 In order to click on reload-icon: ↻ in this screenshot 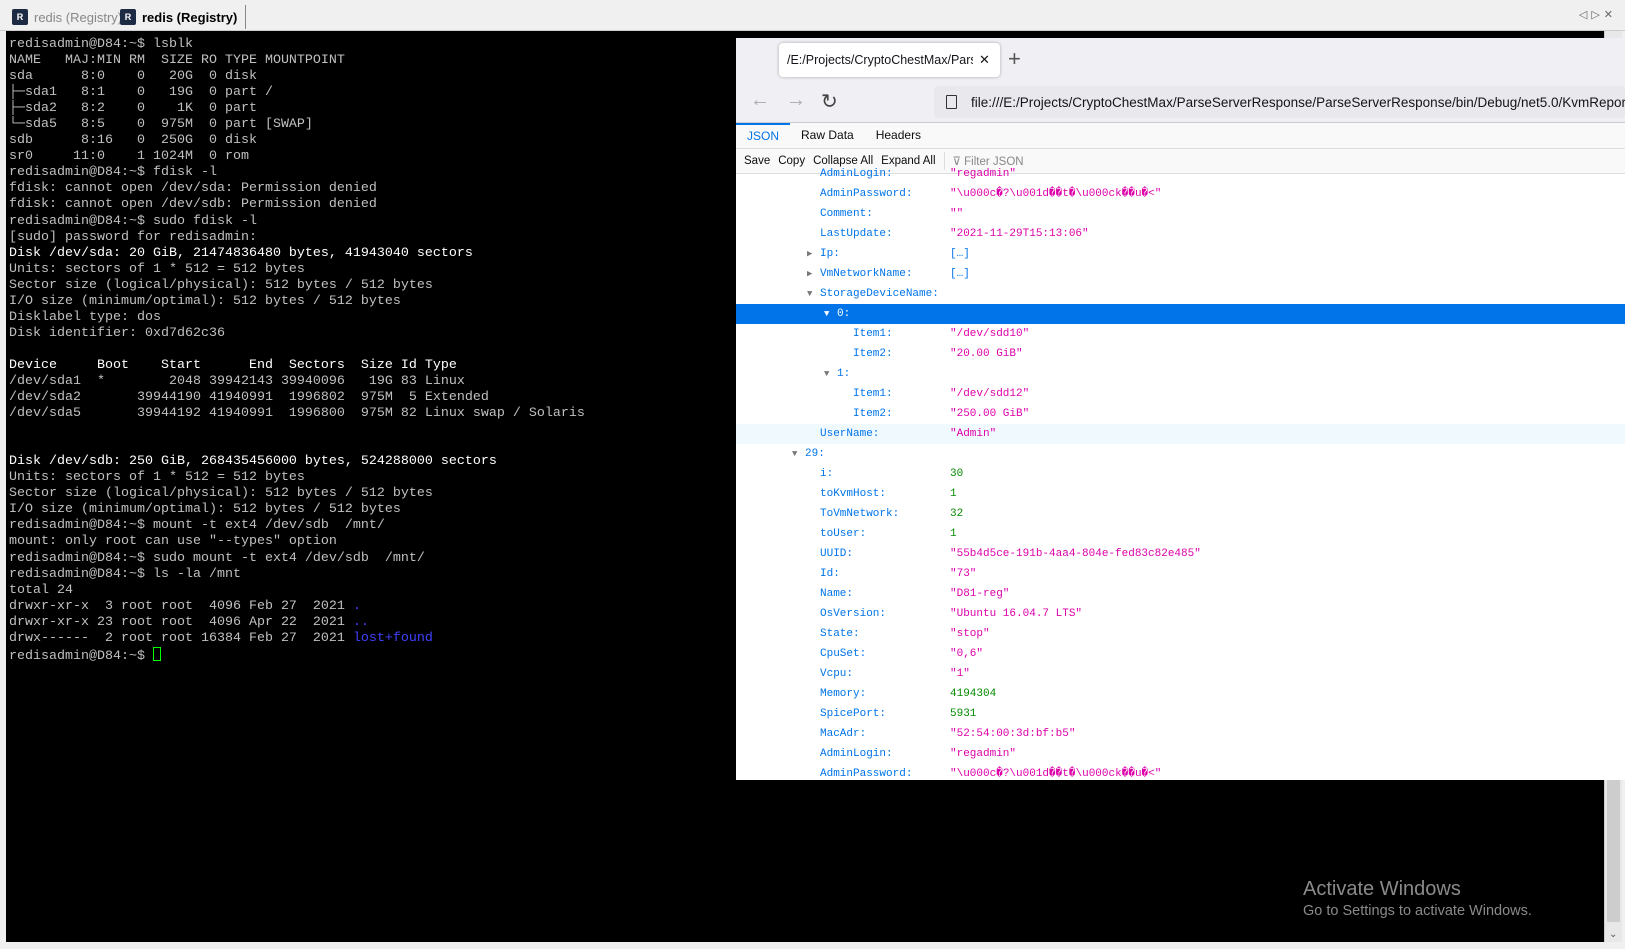, I will do `click(829, 101)`.